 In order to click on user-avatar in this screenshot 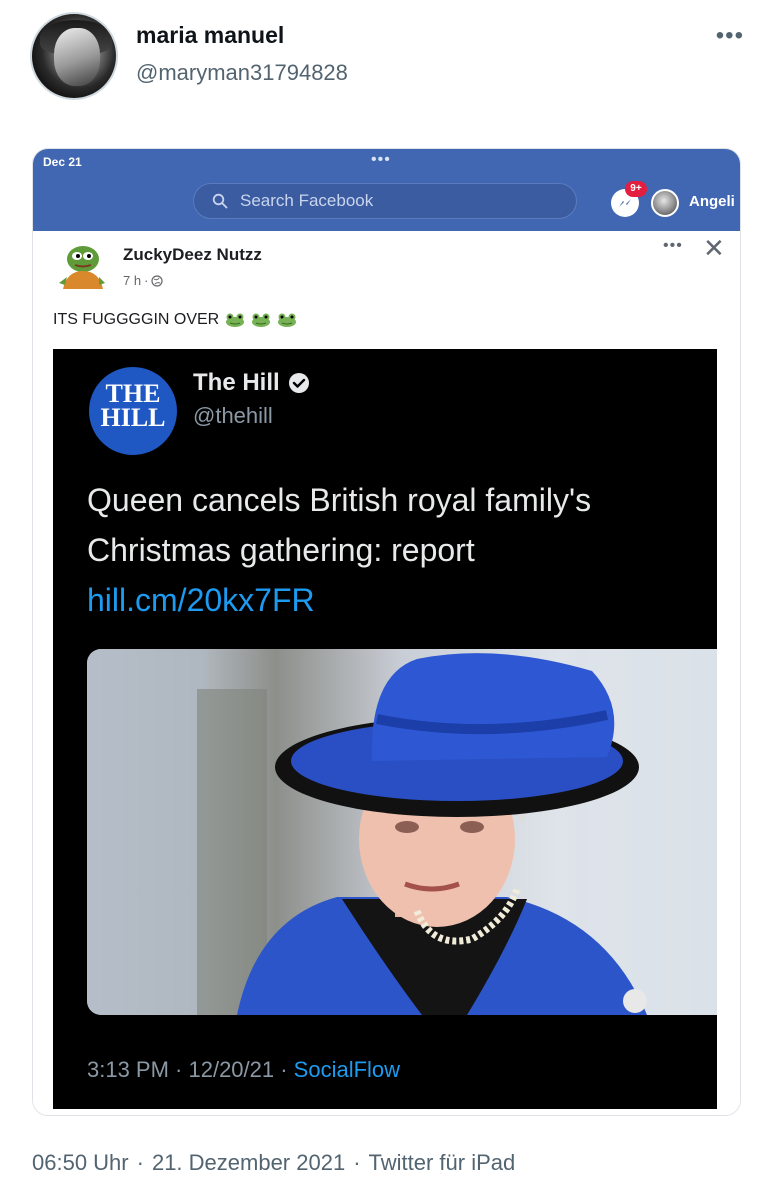, I will do `click(74, 56)`.